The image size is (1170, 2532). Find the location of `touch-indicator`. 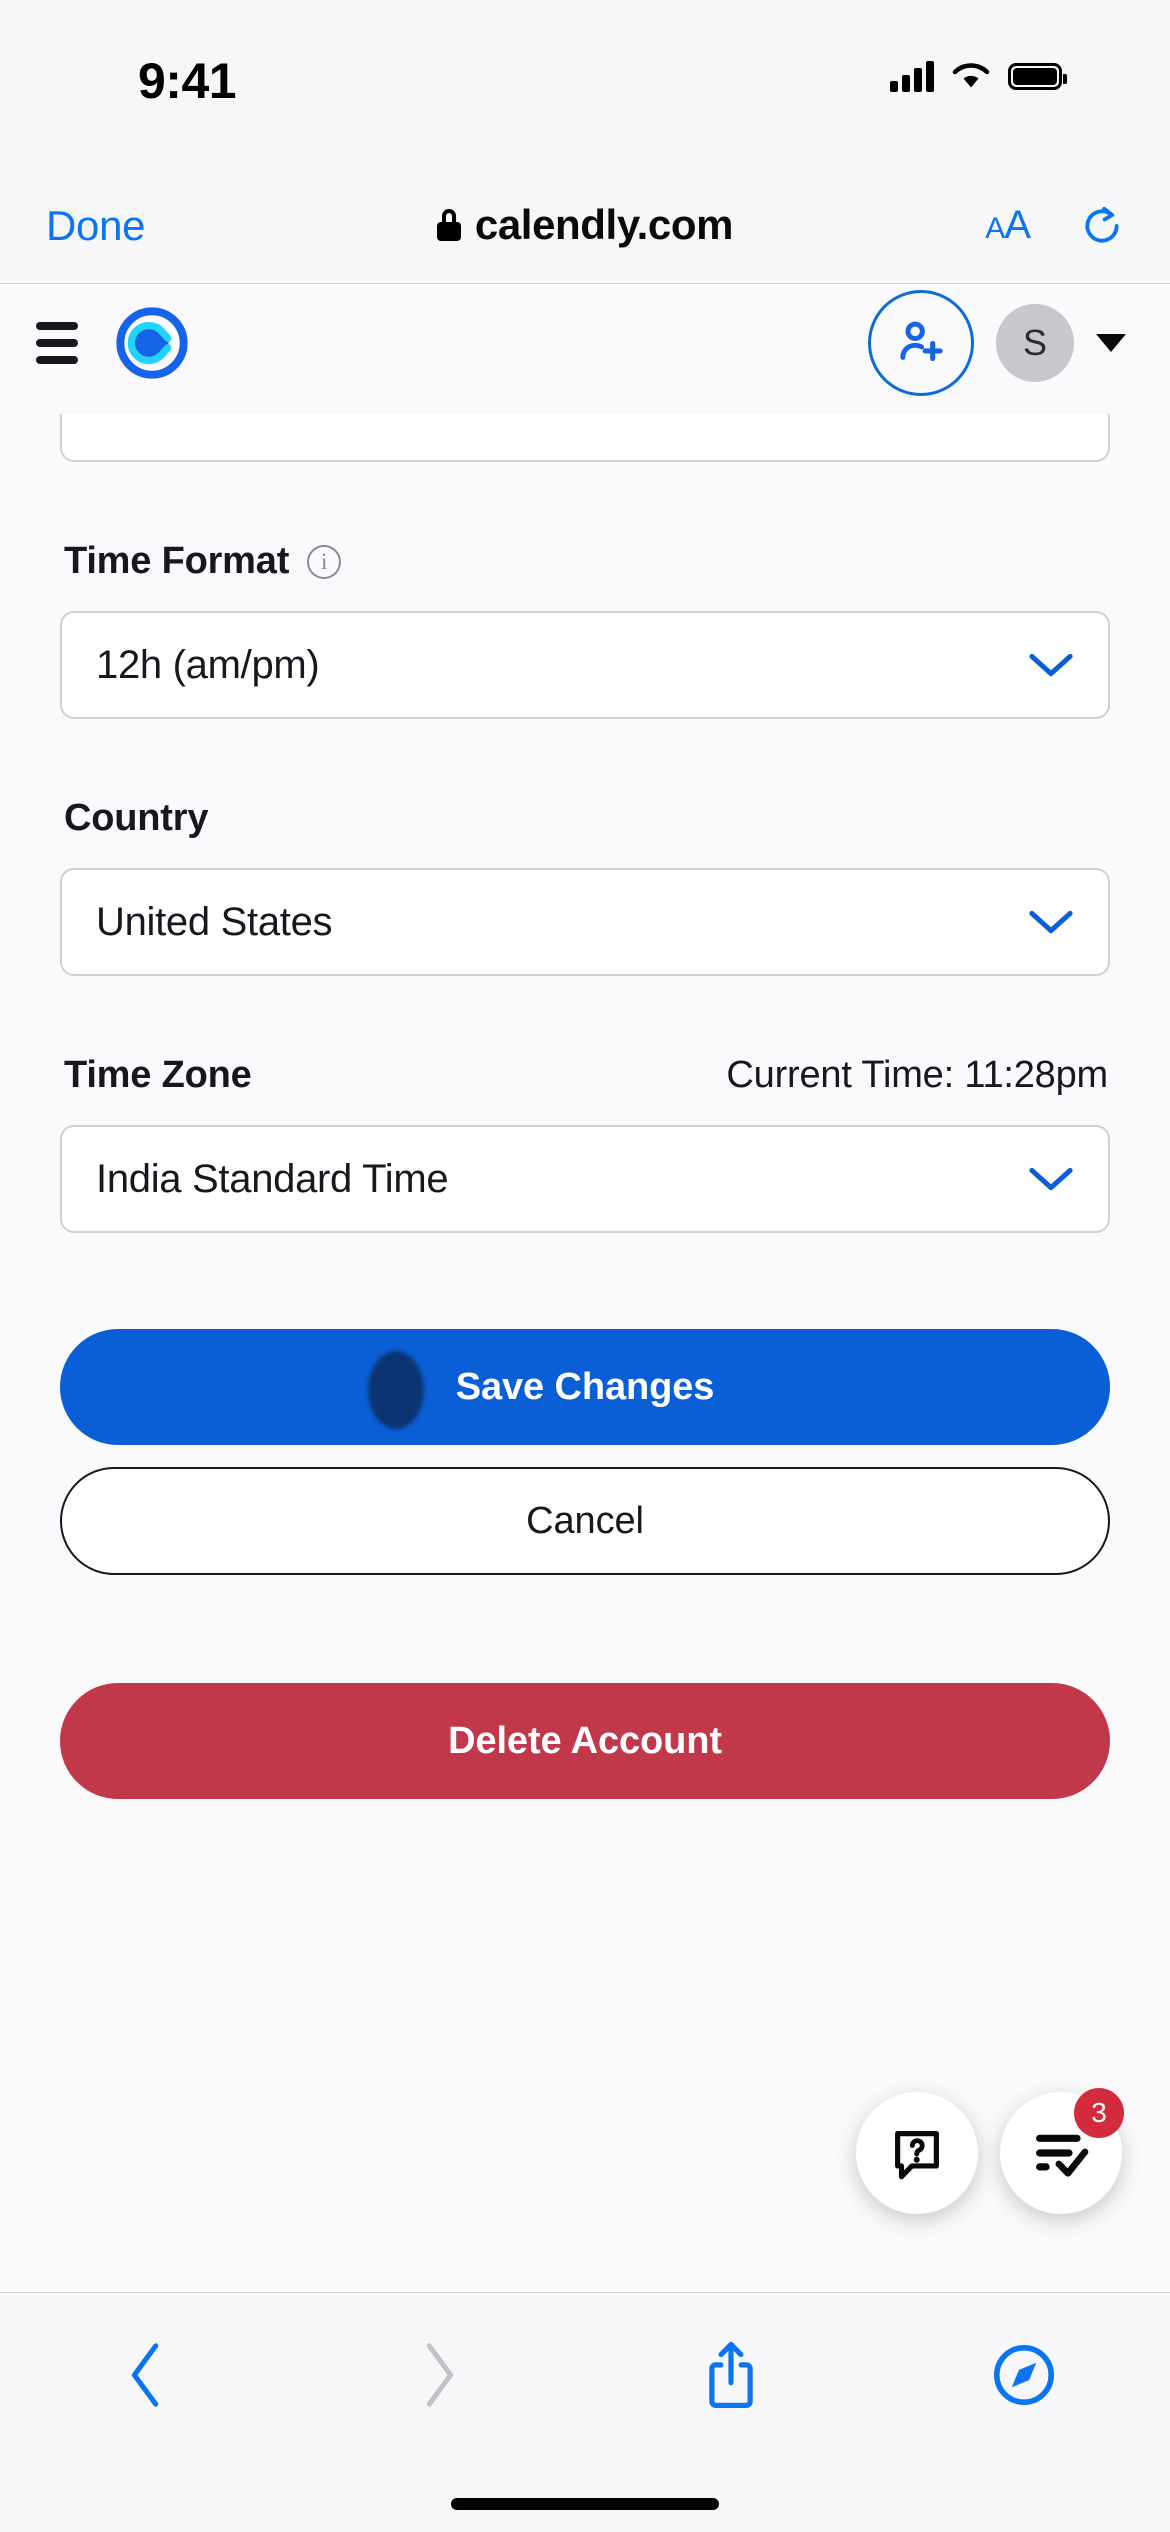

touch-indicator is located at coordinates (396, 1390).